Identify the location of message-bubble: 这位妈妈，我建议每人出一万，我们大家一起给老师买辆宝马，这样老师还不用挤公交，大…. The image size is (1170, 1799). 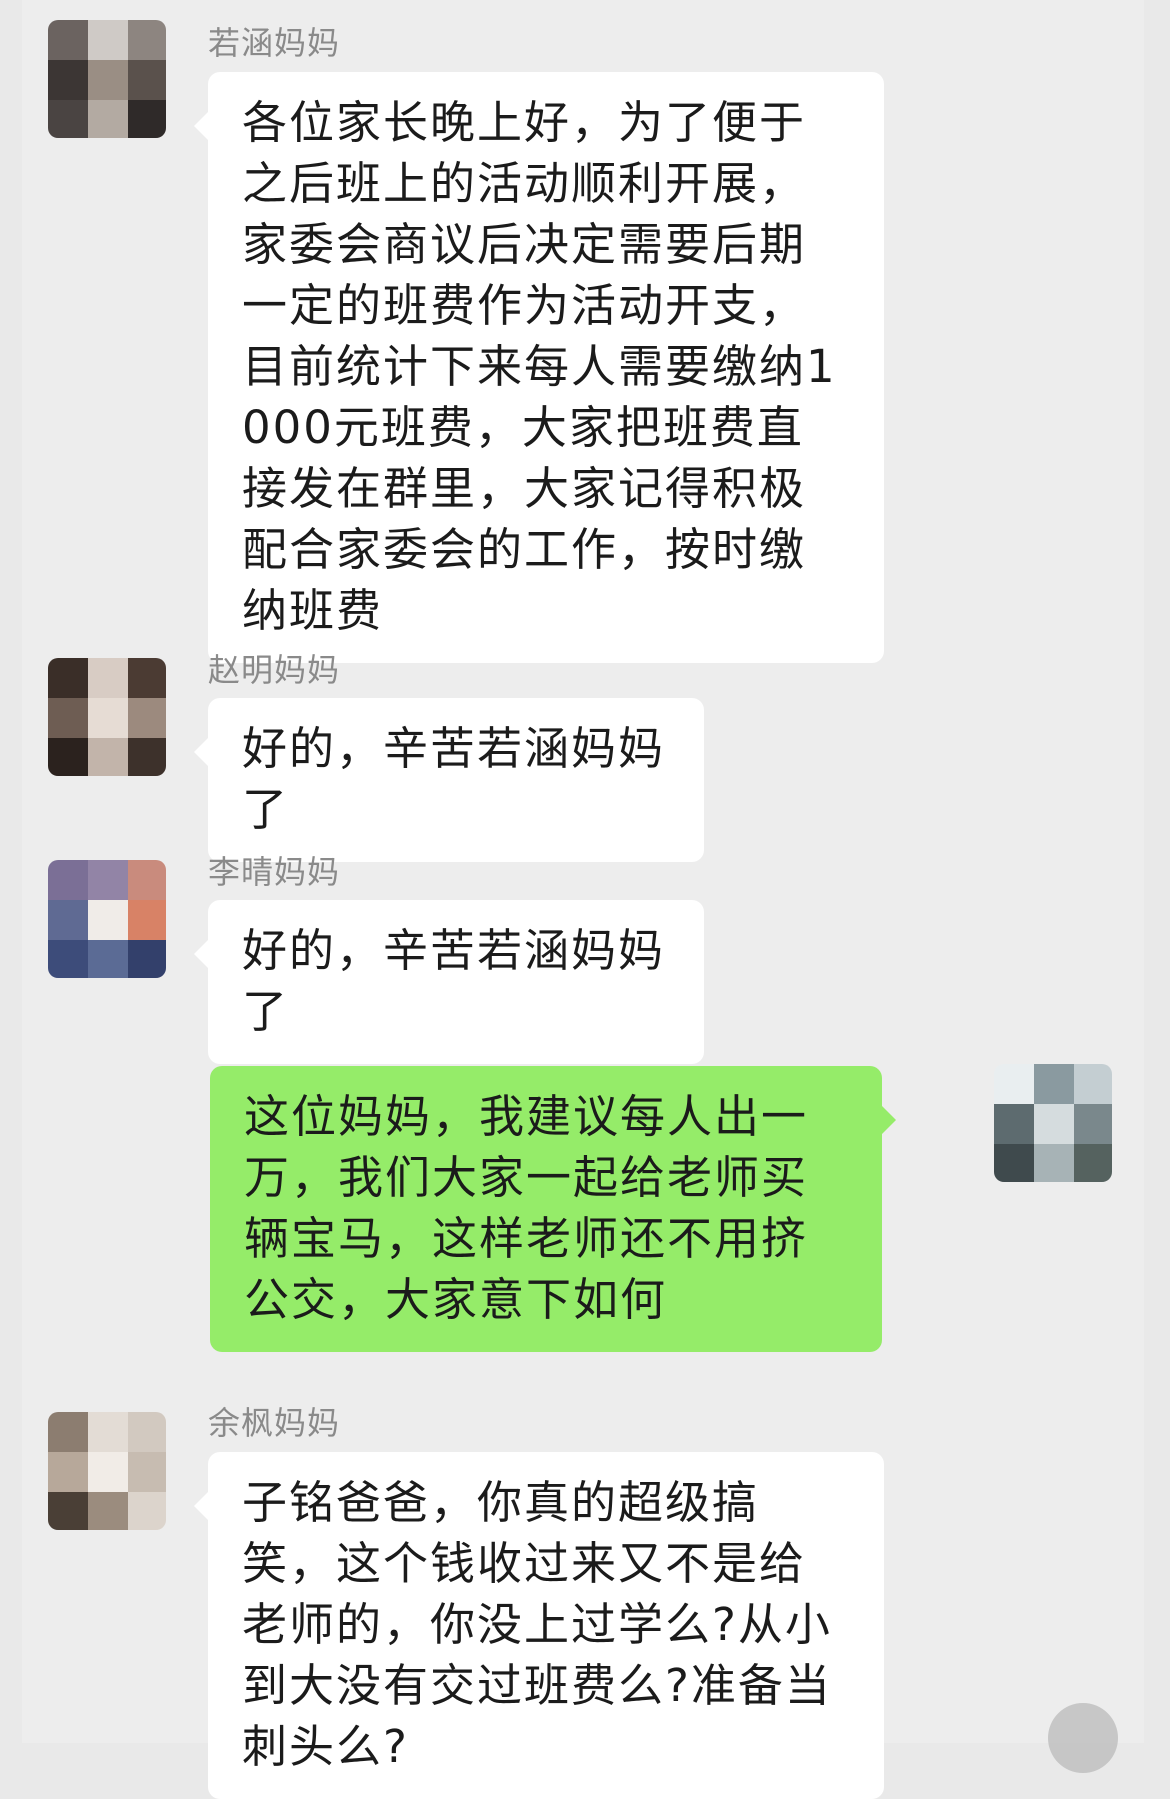
(553, 1209).